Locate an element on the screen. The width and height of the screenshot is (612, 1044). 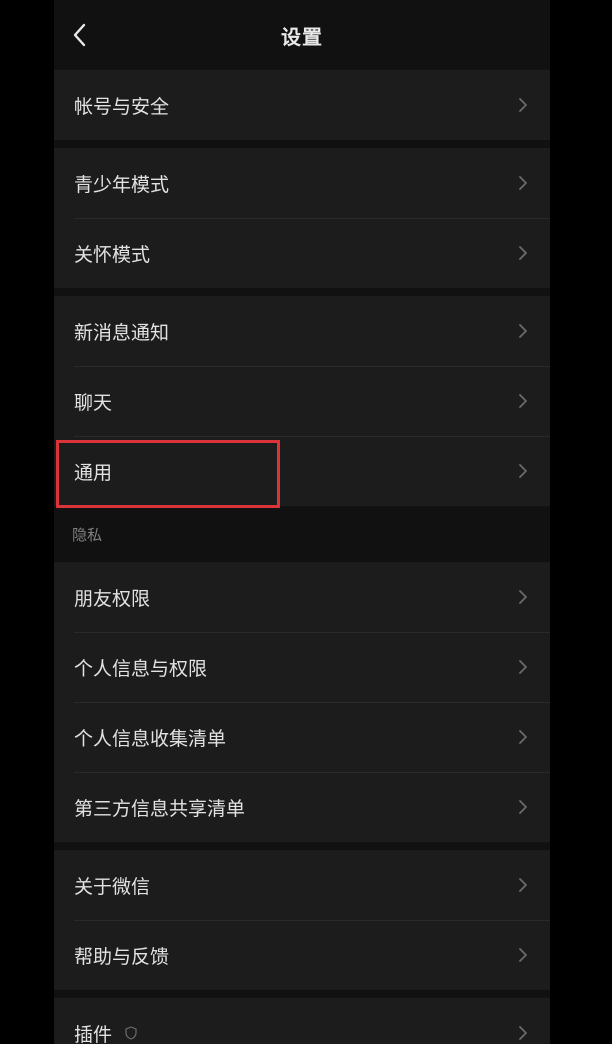
section-header-privacy: 隐私 is located at coordinates (302, 534).